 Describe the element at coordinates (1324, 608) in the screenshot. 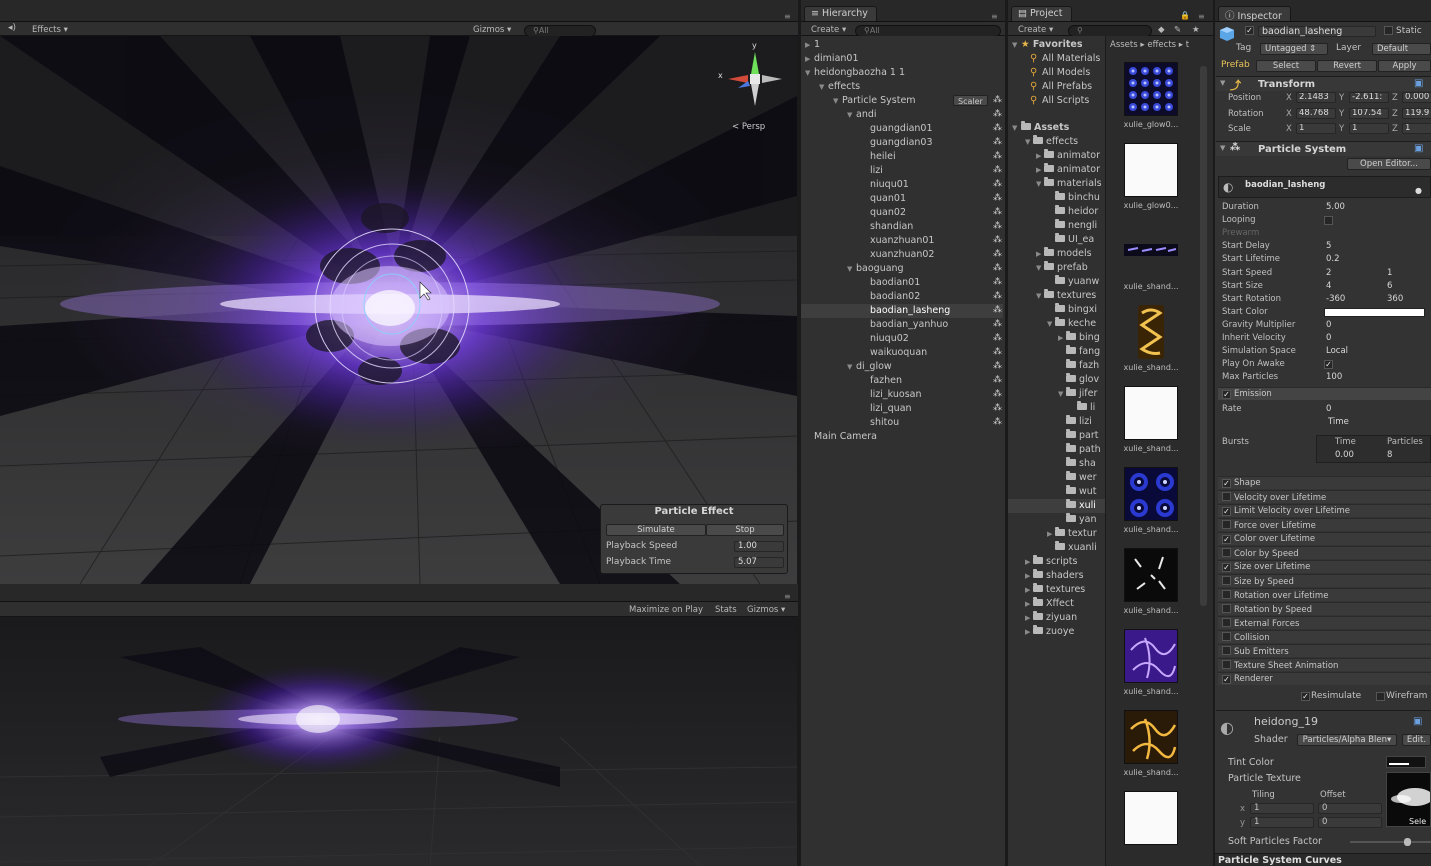

I see `module-rotation-by-speed: Rotation by Speed` at that location.